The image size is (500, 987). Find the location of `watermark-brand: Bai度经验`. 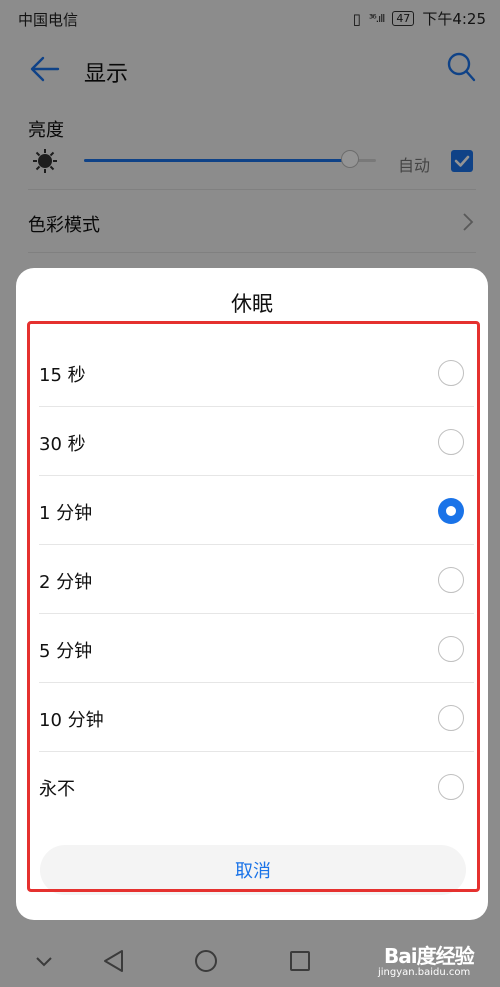

watermark-brand: Bai度经验 is located at coordinates (429, 956).